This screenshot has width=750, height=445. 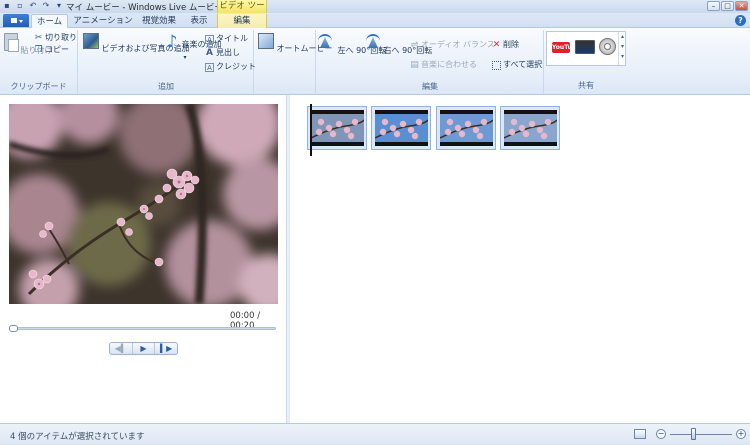 What do you see at coordinates (61, 37) in the screenshot?
I see `cut-label: 切り取り` at bounding box center [61, 37].